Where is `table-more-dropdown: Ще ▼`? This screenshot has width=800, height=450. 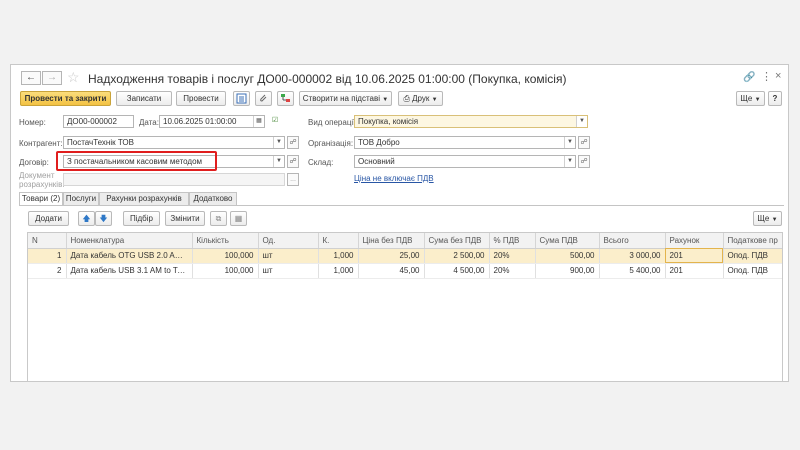 table-more-dropdown: Ще ▼ is located at coordinates (767, 218).